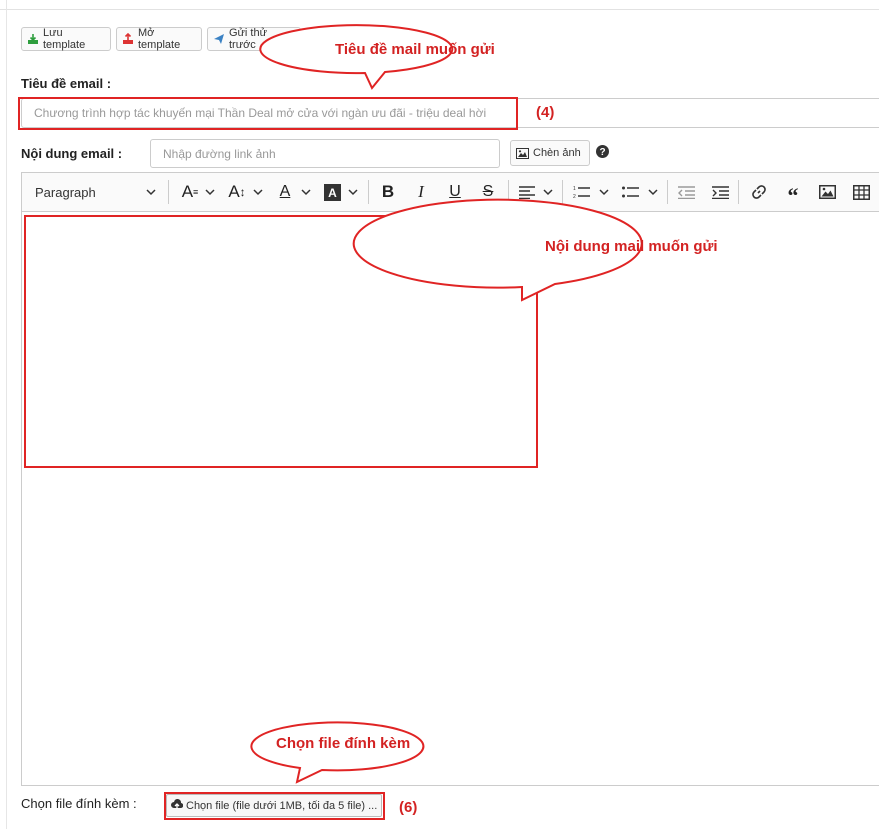 This screenshot has width=879, height=829. Describe the element at coordinates (415, 49) in the screenshot. I see `callout-subject-text: Tiêu đề mail muốn gửi` at that location.